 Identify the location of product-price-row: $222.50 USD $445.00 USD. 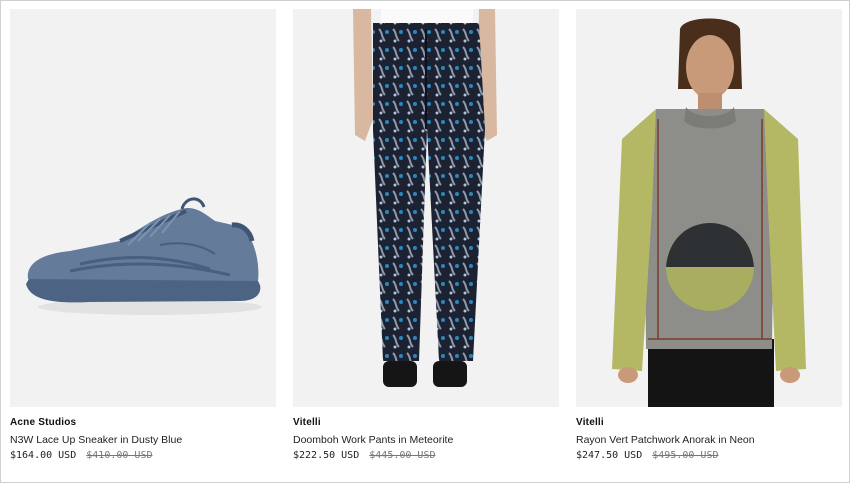
(426, 456).